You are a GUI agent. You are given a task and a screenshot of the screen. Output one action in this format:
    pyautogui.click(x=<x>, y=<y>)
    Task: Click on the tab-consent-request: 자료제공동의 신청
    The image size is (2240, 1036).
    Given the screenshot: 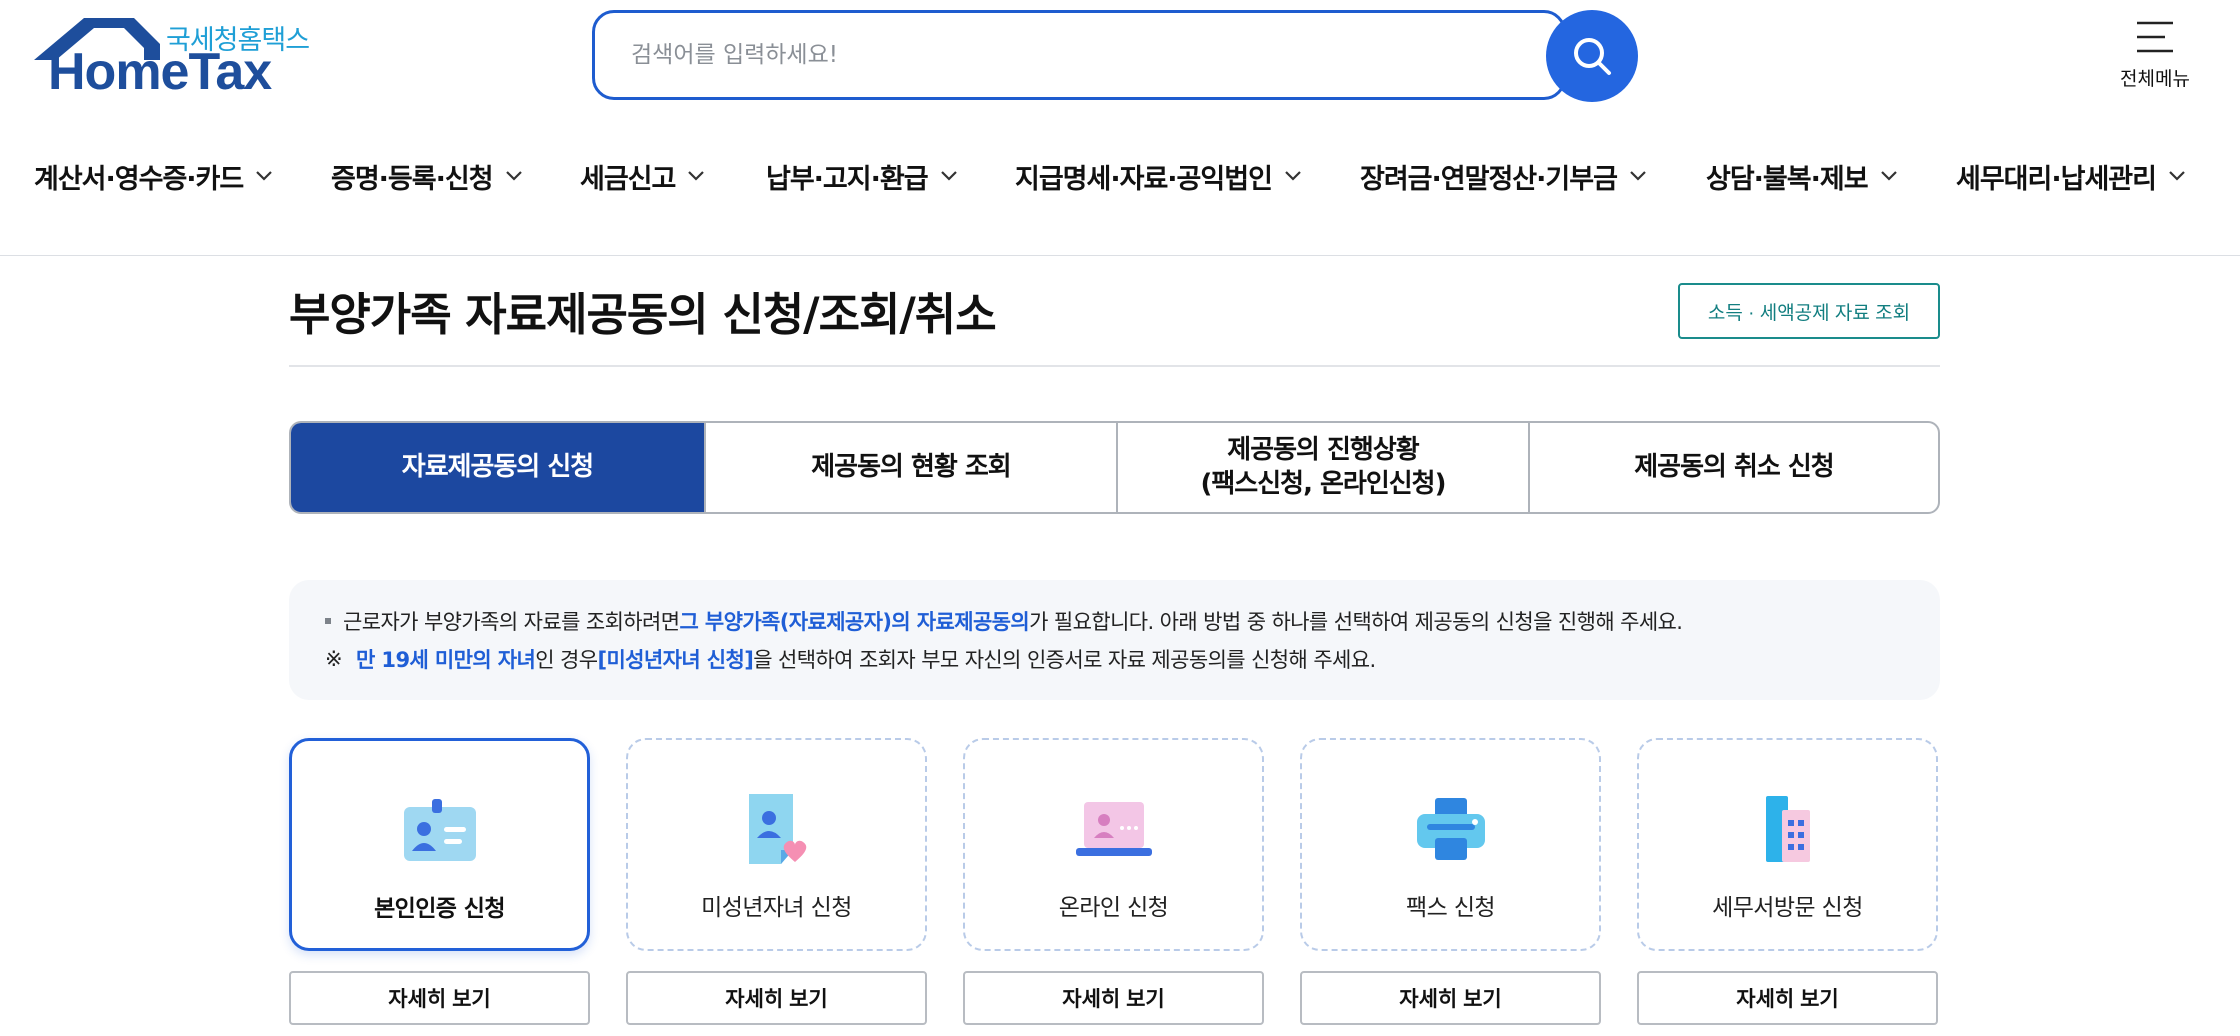 What is the action you would take?
    pyautogui.click(x=497, y=467)
    